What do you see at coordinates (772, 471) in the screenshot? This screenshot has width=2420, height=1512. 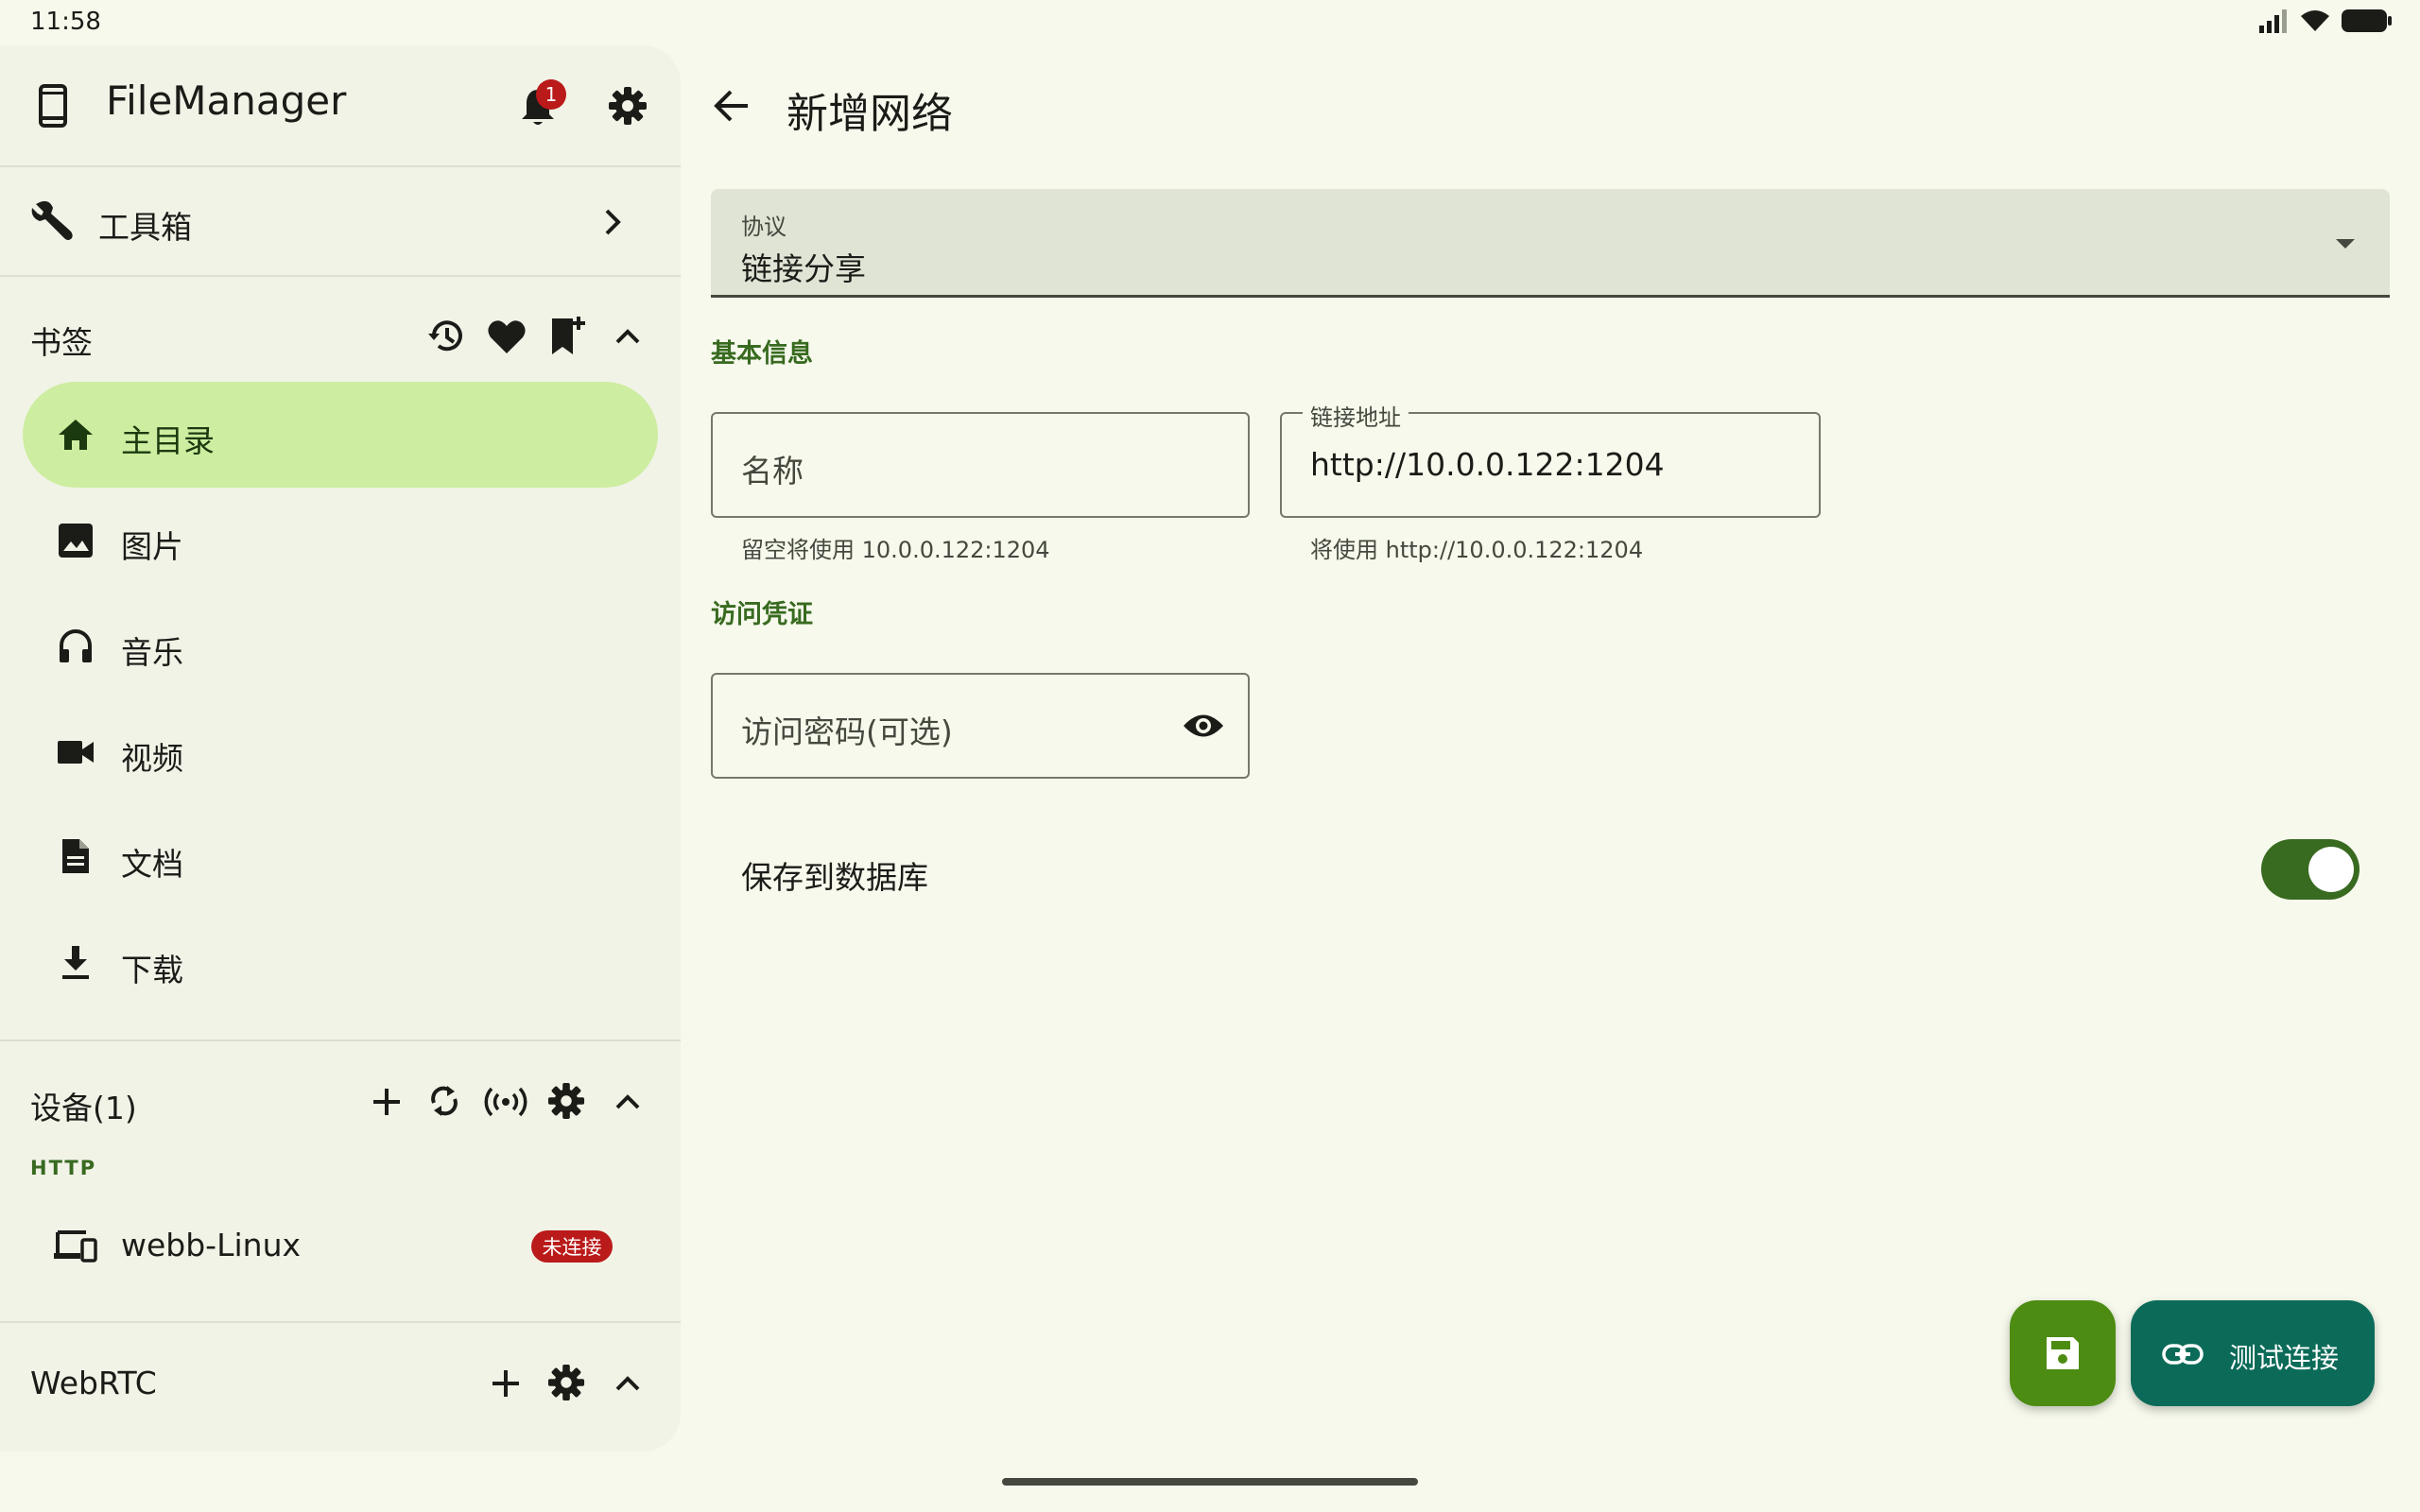 I see `name-placeholder: 名称` at bounding box center [772, 471].